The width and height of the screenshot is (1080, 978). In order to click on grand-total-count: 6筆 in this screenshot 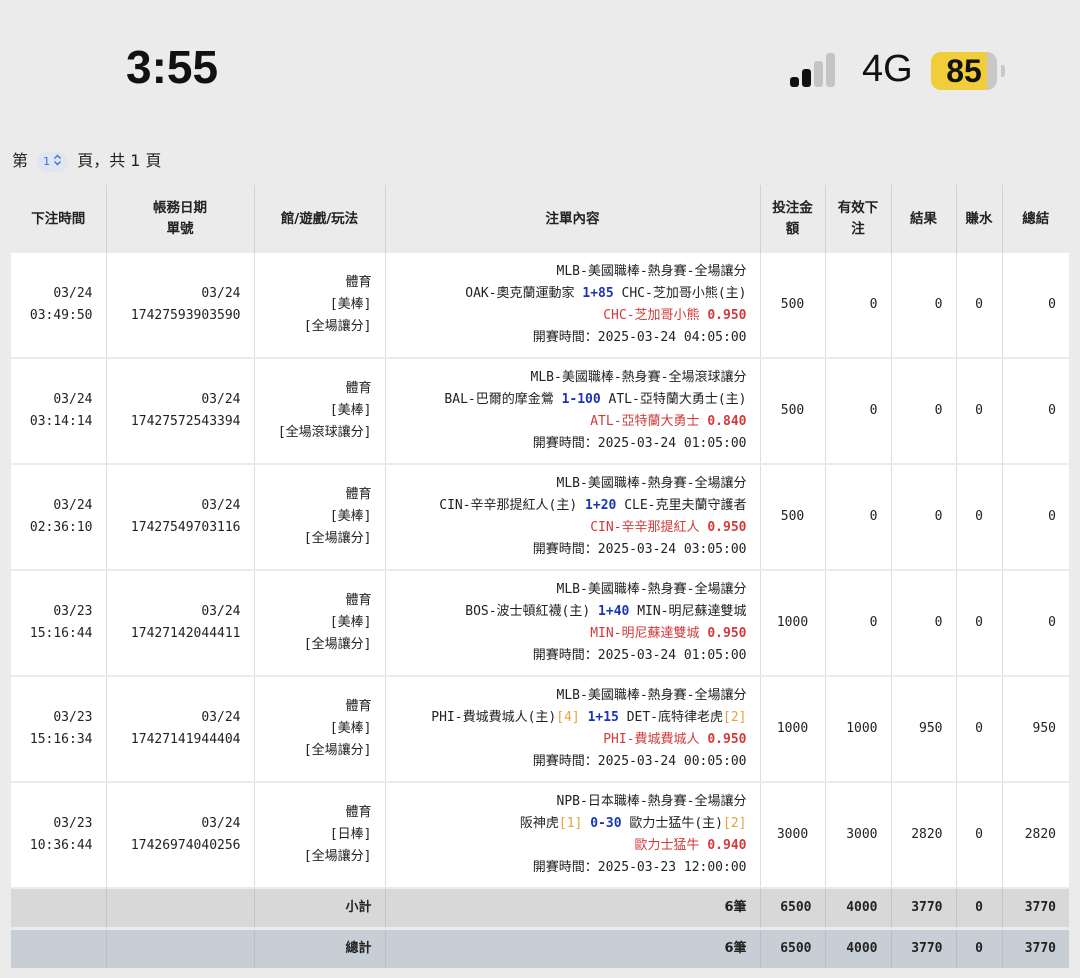, I will do `click(572, 948)`.